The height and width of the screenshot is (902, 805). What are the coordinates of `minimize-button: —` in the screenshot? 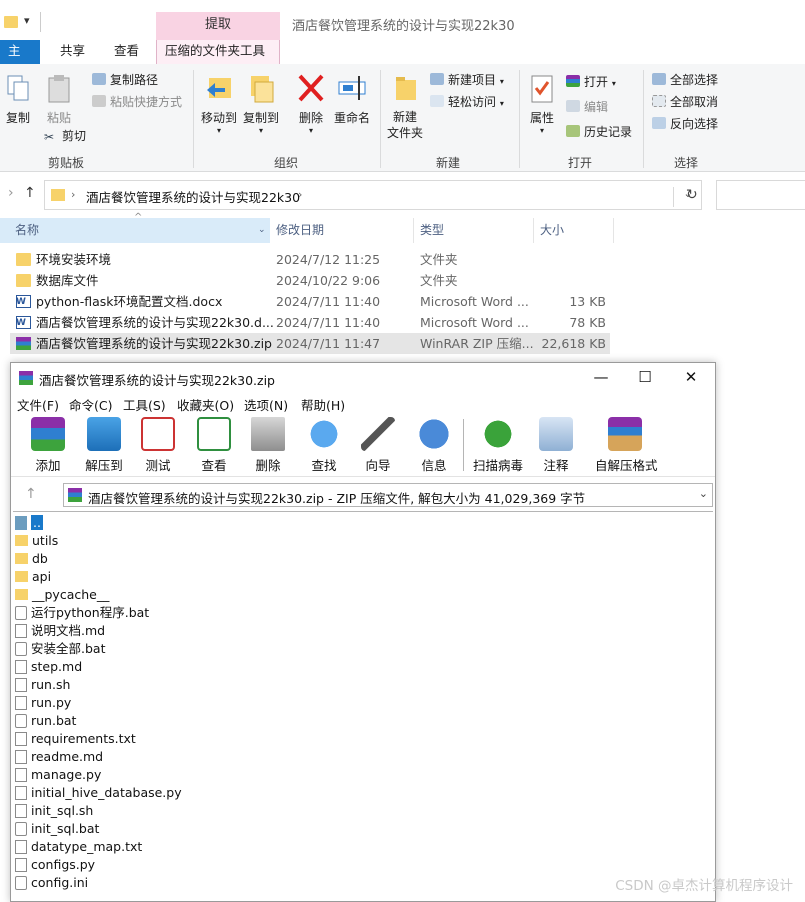 It's located at (601, 378).